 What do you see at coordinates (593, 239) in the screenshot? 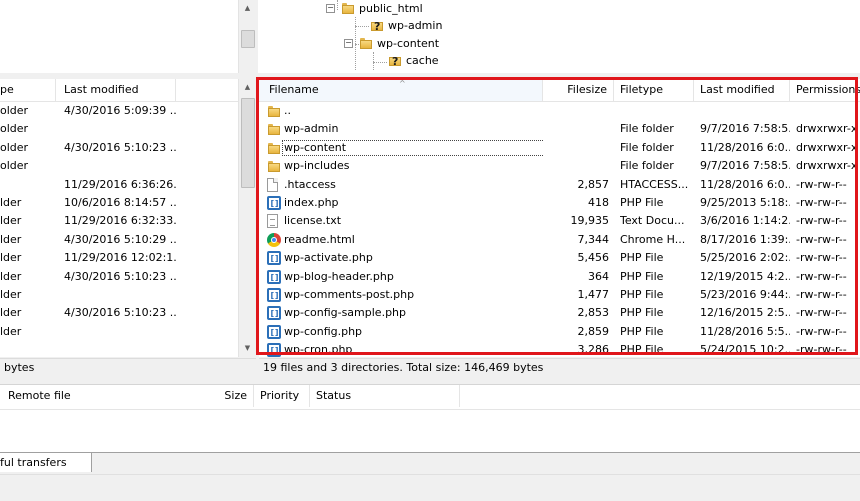
I see `cell-filesize: 7,344` at bounding box center [593, 239].